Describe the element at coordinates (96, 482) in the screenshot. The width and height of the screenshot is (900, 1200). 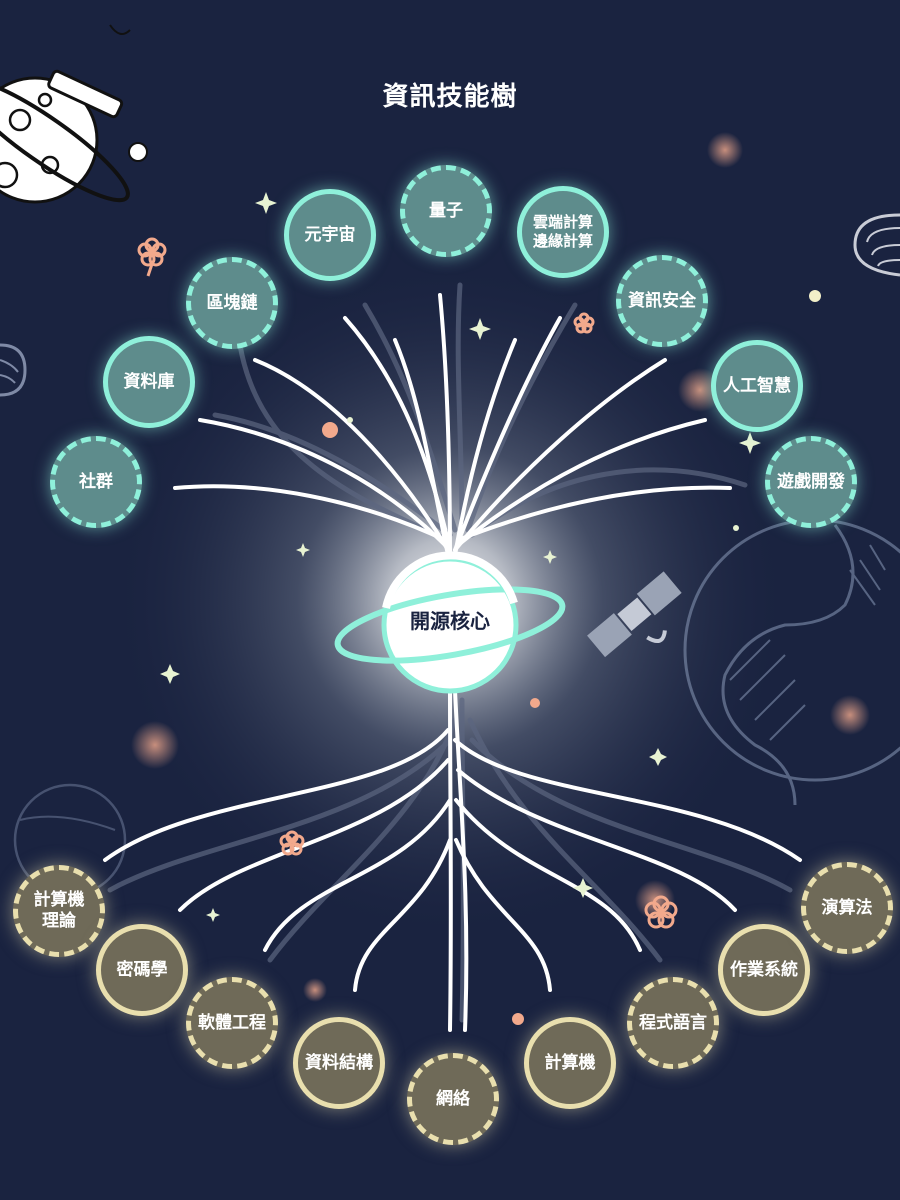
I see `skill-node-community: 社群` at that location.